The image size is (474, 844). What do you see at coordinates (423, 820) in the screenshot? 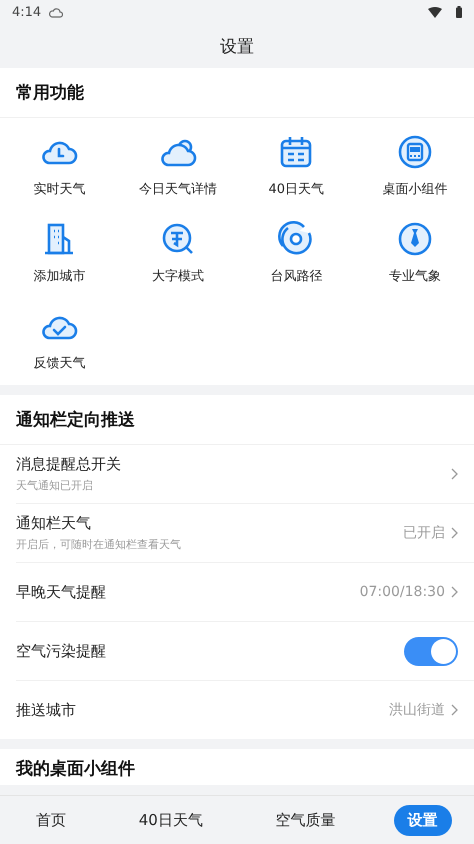
I see `tab: 设置` at bounding box center [423, 820].